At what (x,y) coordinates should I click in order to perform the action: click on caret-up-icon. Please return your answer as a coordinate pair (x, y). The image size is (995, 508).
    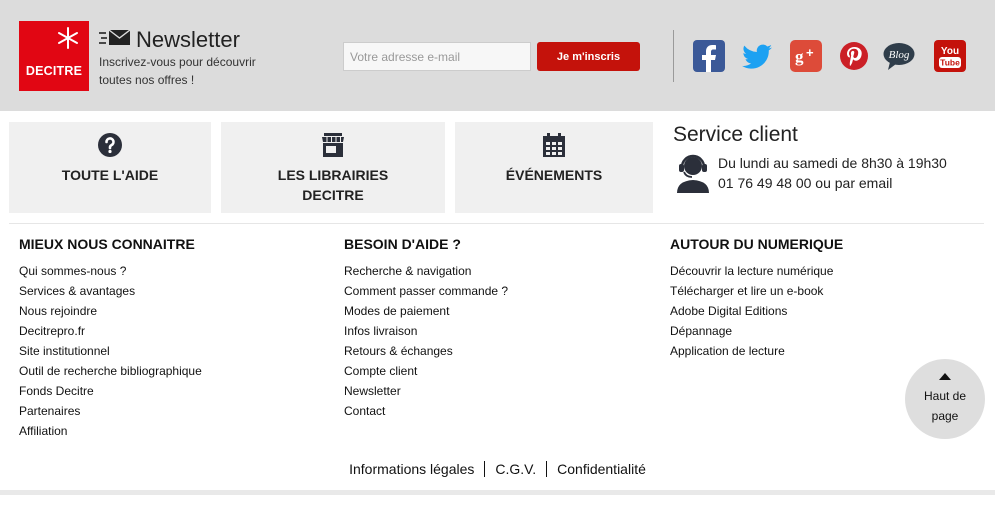
    Looking at the image, I should click on (945, 376).